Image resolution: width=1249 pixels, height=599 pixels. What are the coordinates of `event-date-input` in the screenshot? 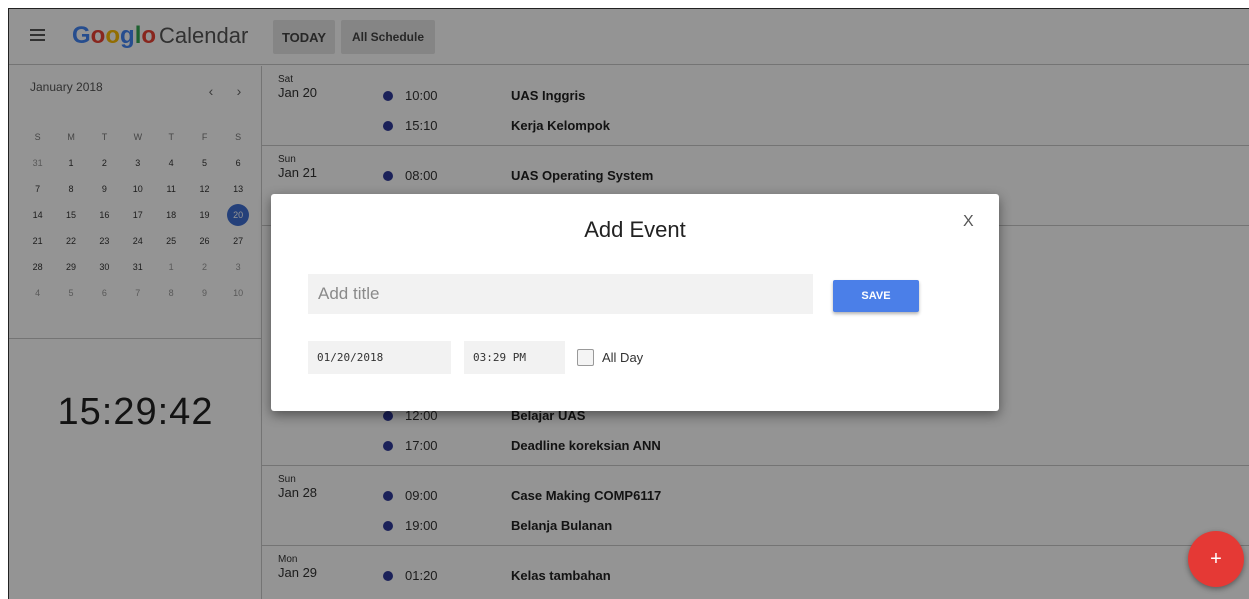 It's located at (379, 357).